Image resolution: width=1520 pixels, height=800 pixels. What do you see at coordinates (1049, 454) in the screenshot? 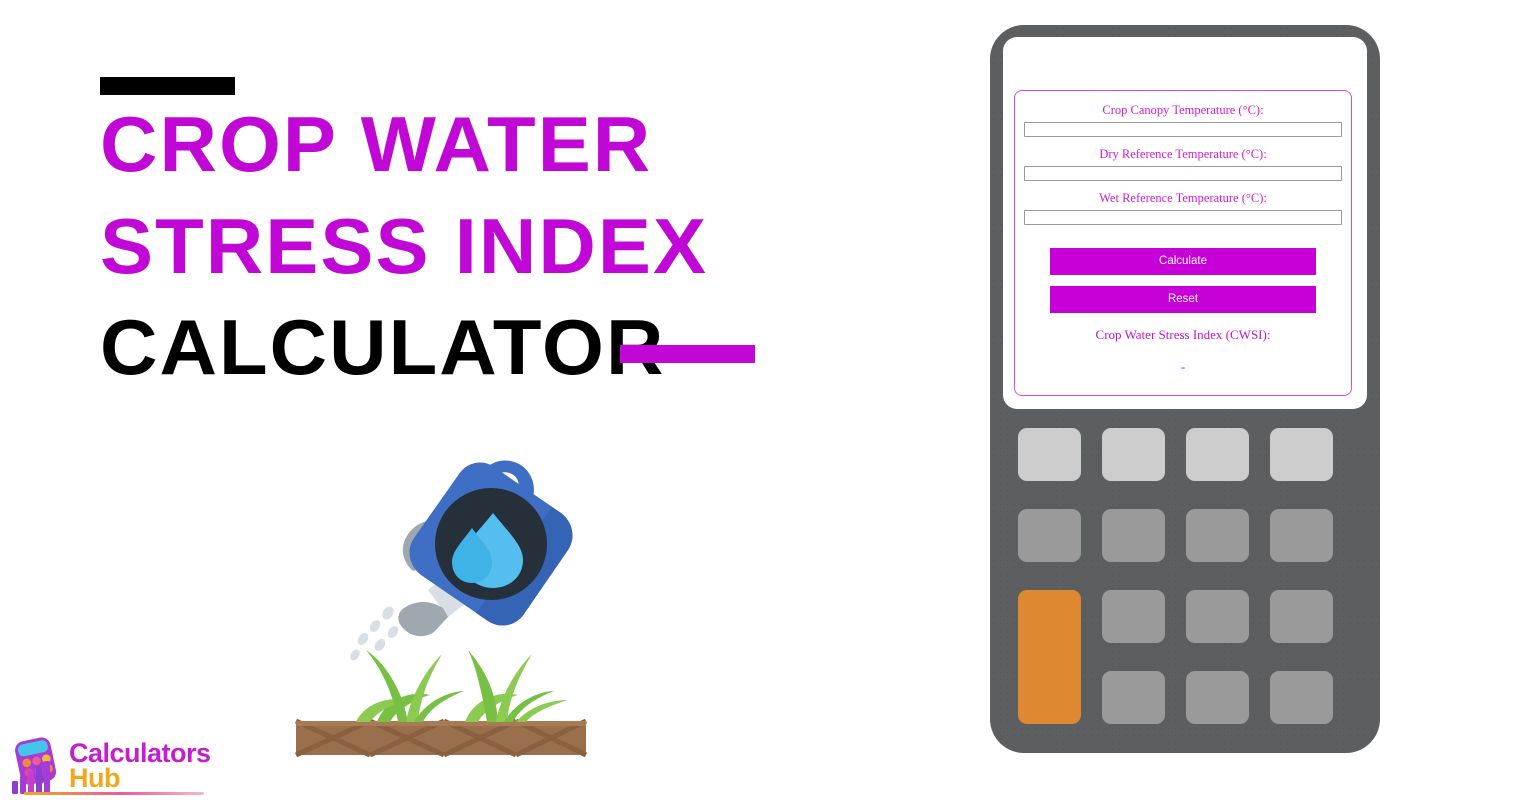
I see `keypad-key-r1c1` at bounding box center [1049, 454].